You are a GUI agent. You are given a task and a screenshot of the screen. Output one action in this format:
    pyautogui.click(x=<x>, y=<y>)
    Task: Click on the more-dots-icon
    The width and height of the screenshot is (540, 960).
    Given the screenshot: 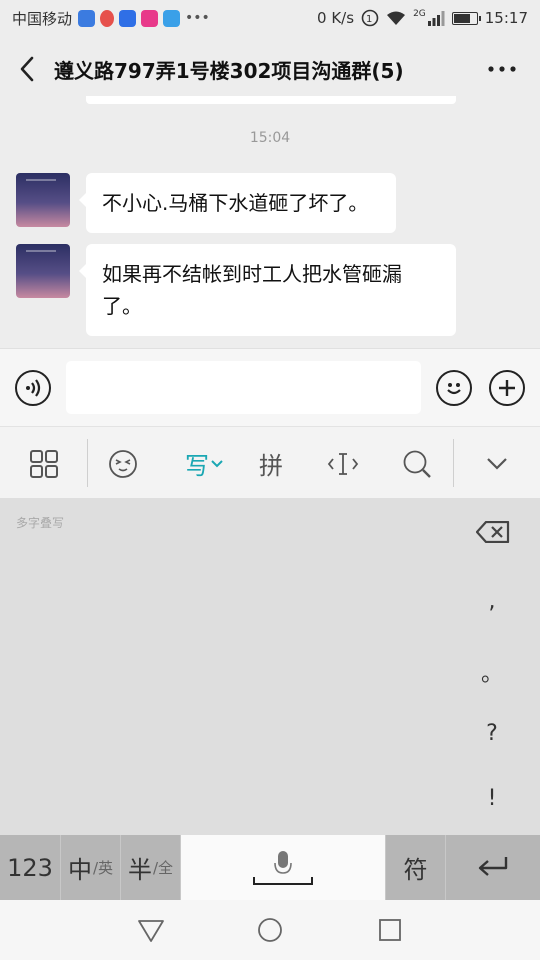 What is the action you would take?
    pyautogui.click(x=502, y=69)
    